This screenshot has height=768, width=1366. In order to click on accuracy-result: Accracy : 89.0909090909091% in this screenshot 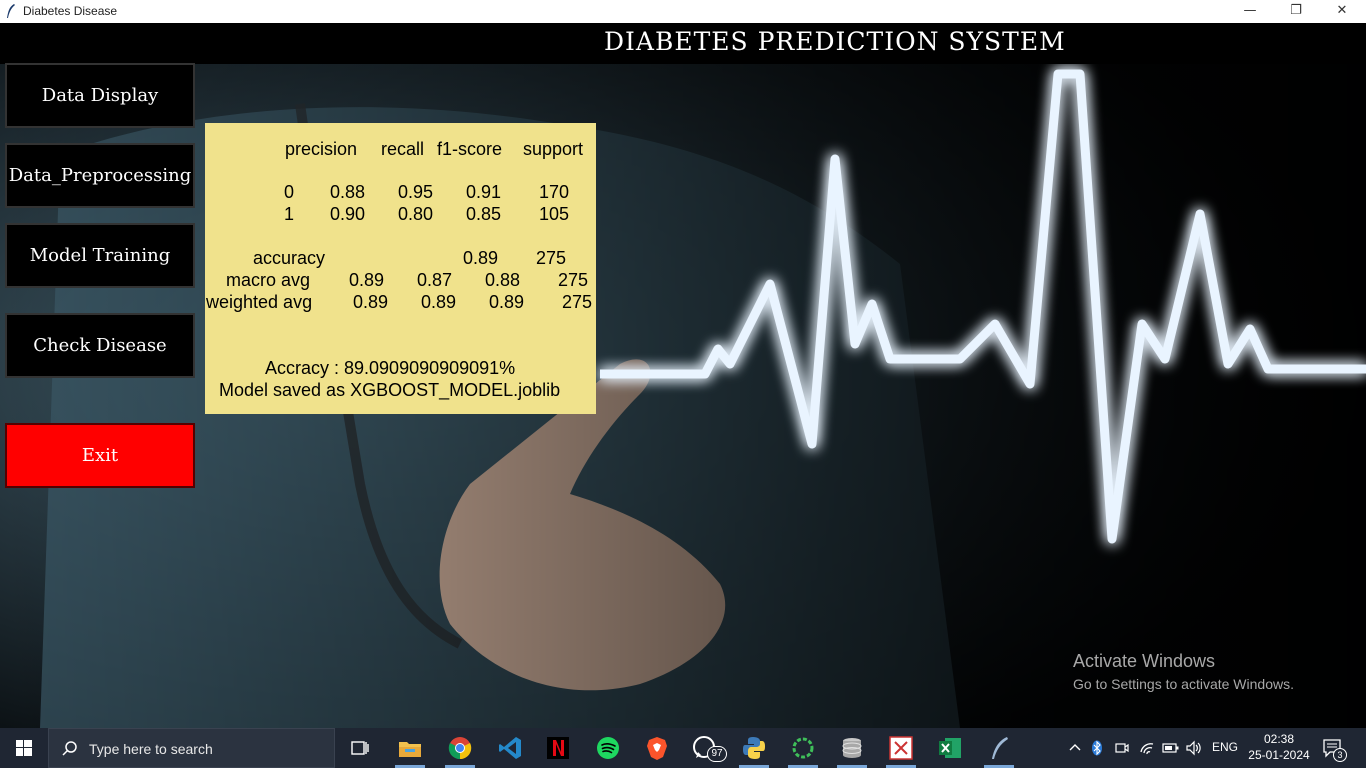, I will do `click(390, 368)`.